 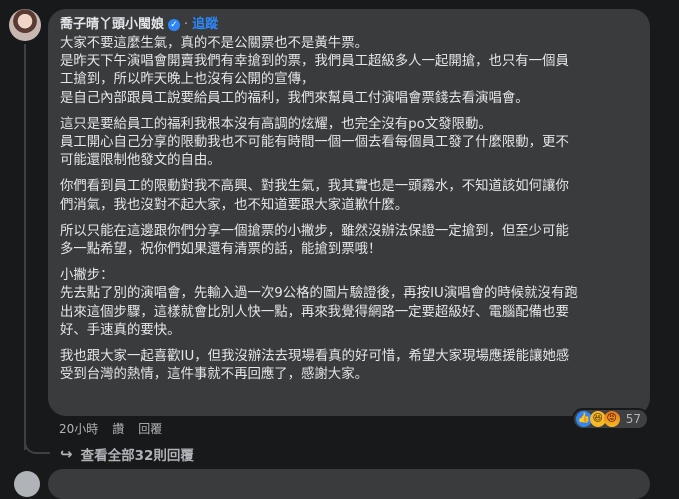 I want to click on reply-button: 回覆, so click(x=150, y=428).